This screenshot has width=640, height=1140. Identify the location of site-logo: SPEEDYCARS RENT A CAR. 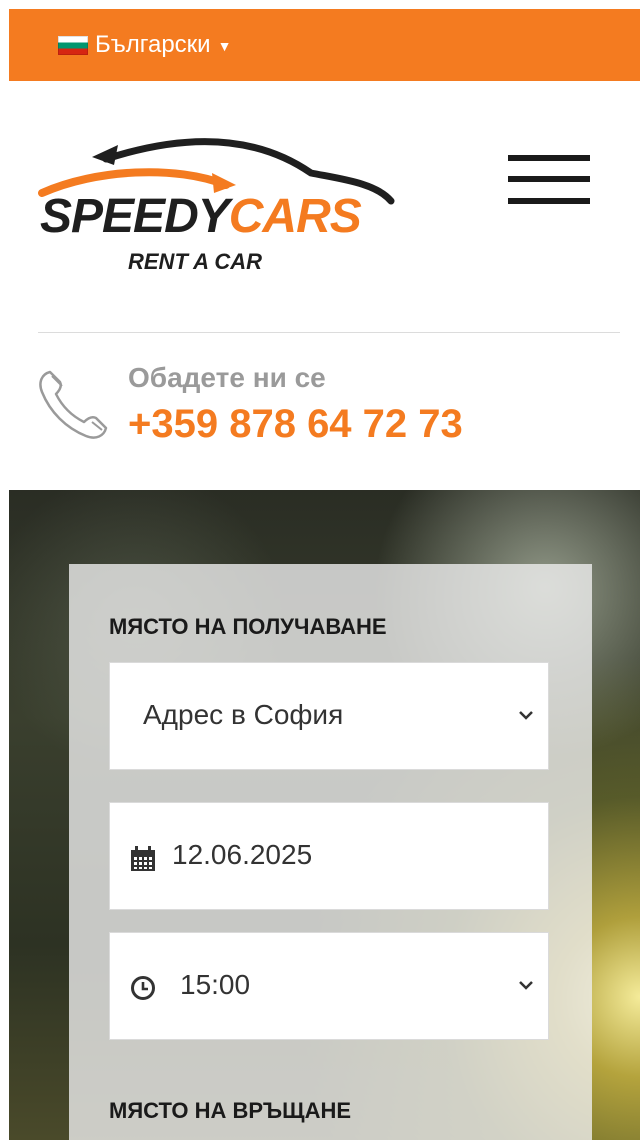
(216, 205).